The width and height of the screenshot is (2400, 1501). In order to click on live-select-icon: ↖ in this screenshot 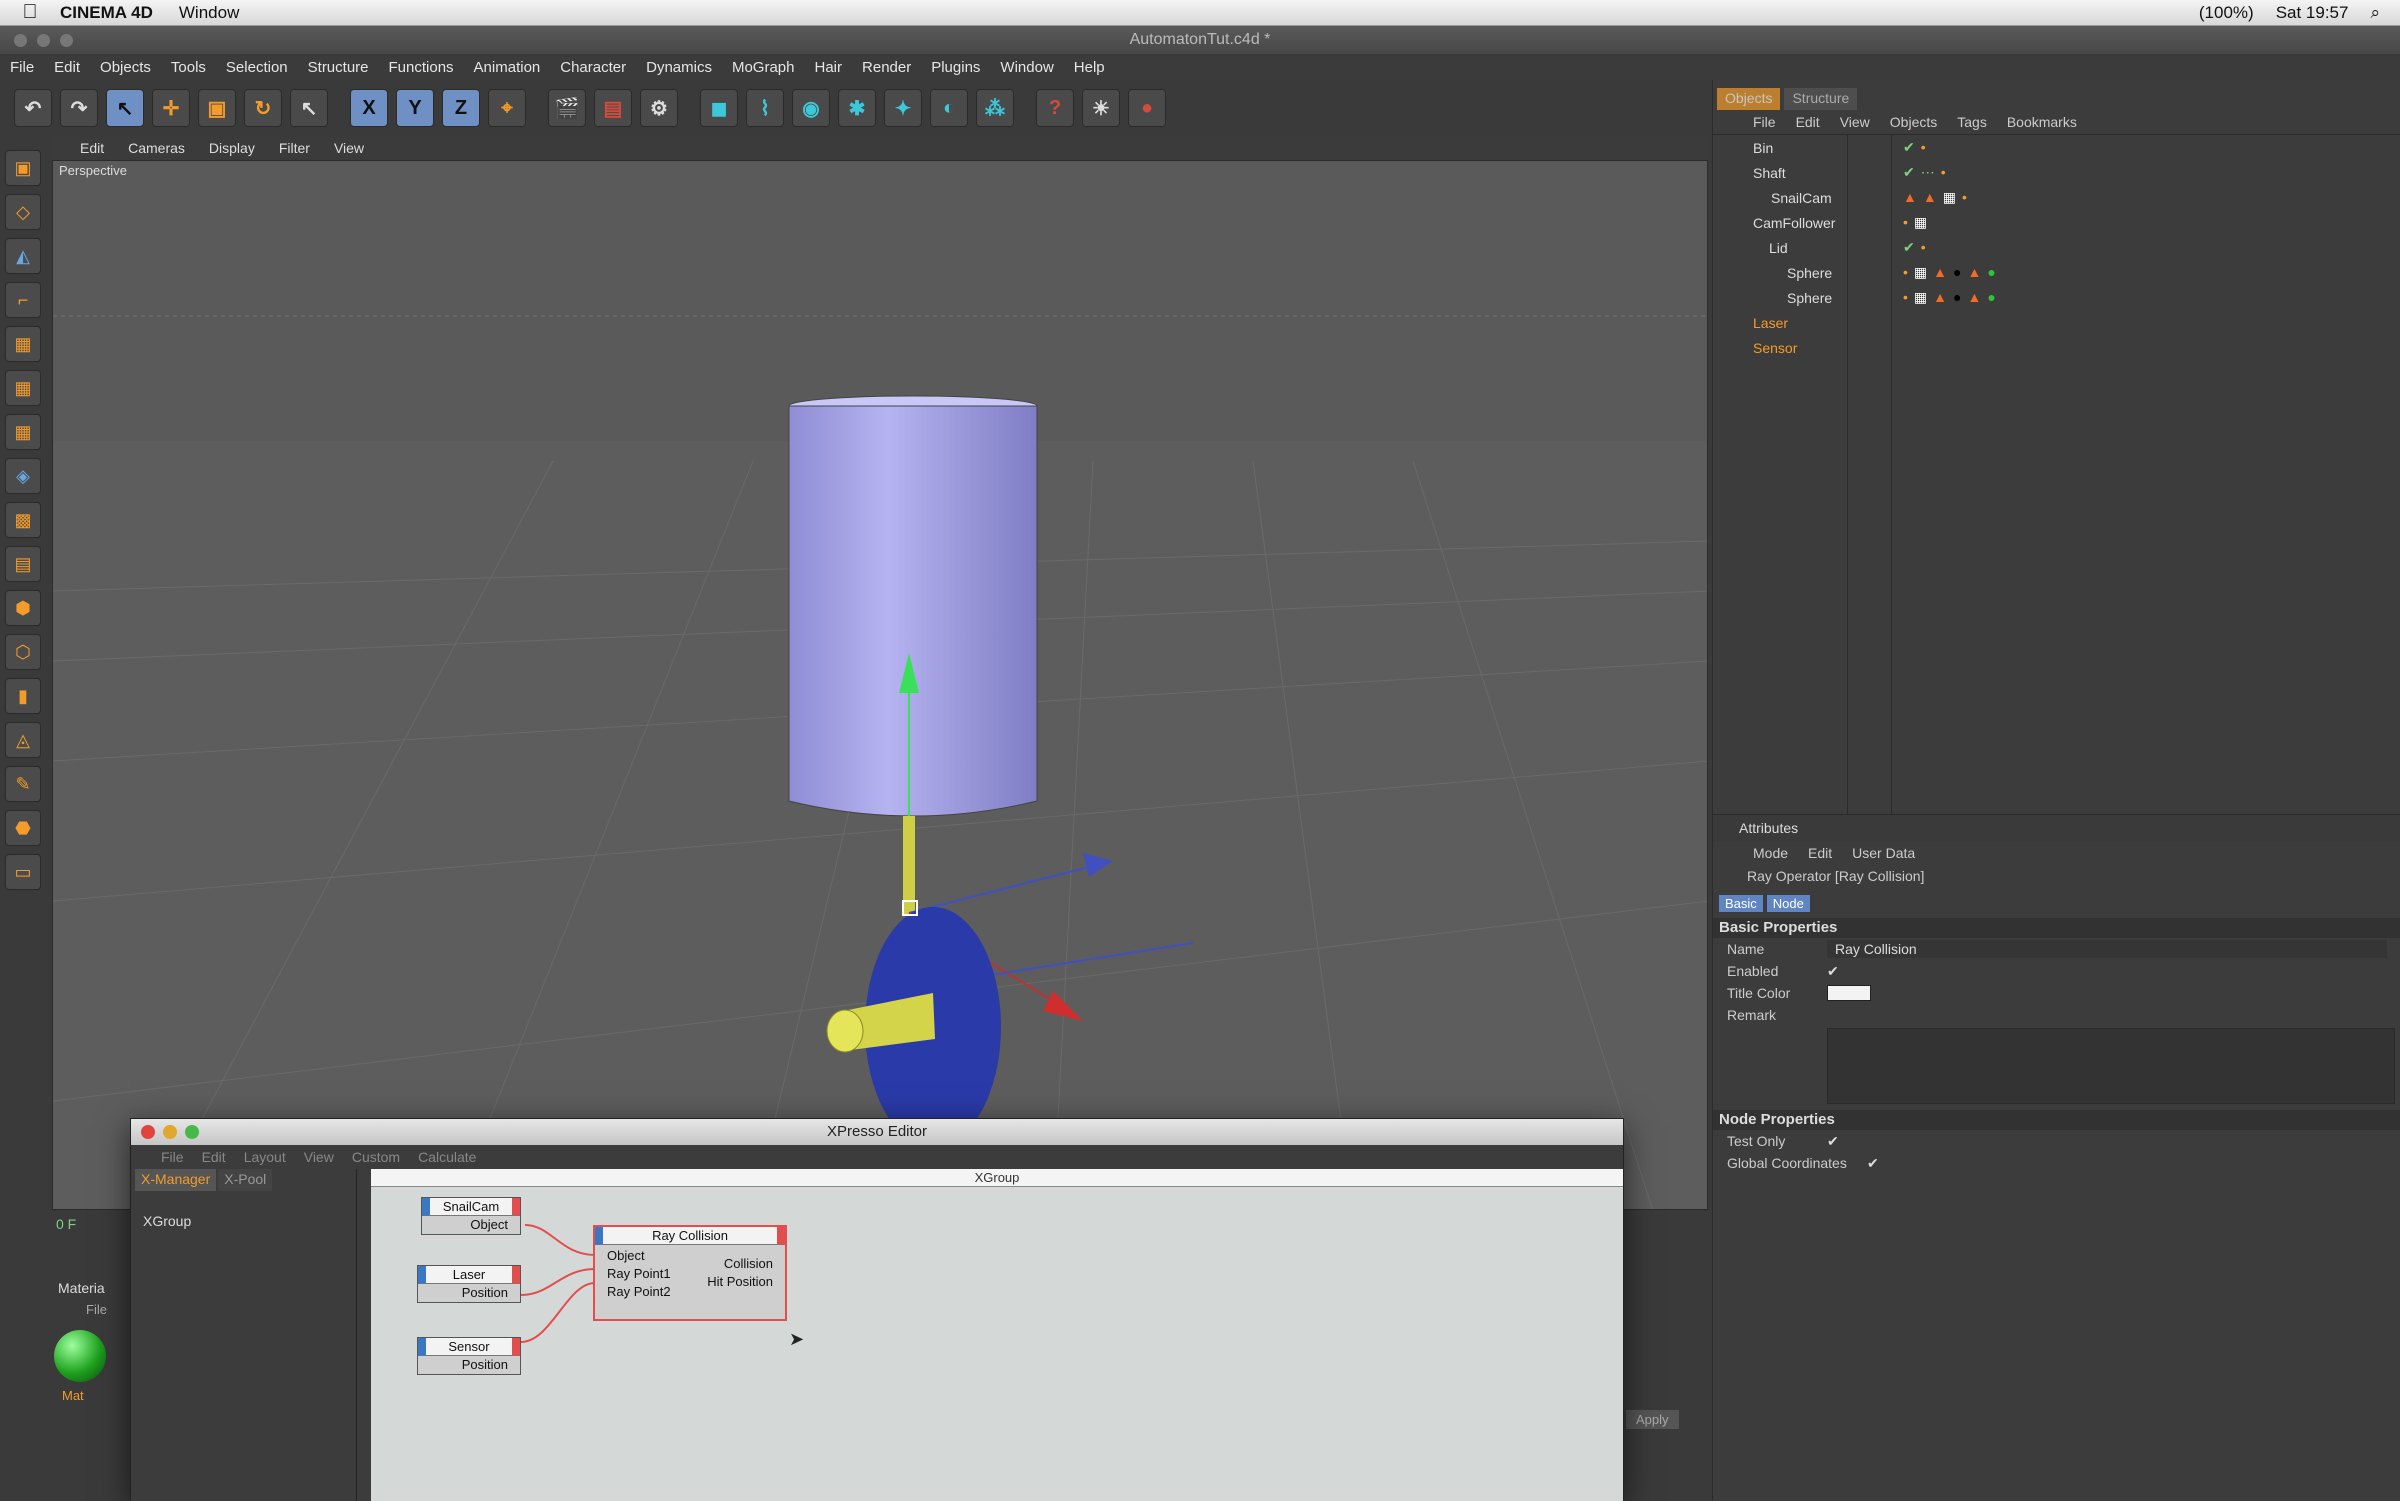, I will do `click(309, 108)`.